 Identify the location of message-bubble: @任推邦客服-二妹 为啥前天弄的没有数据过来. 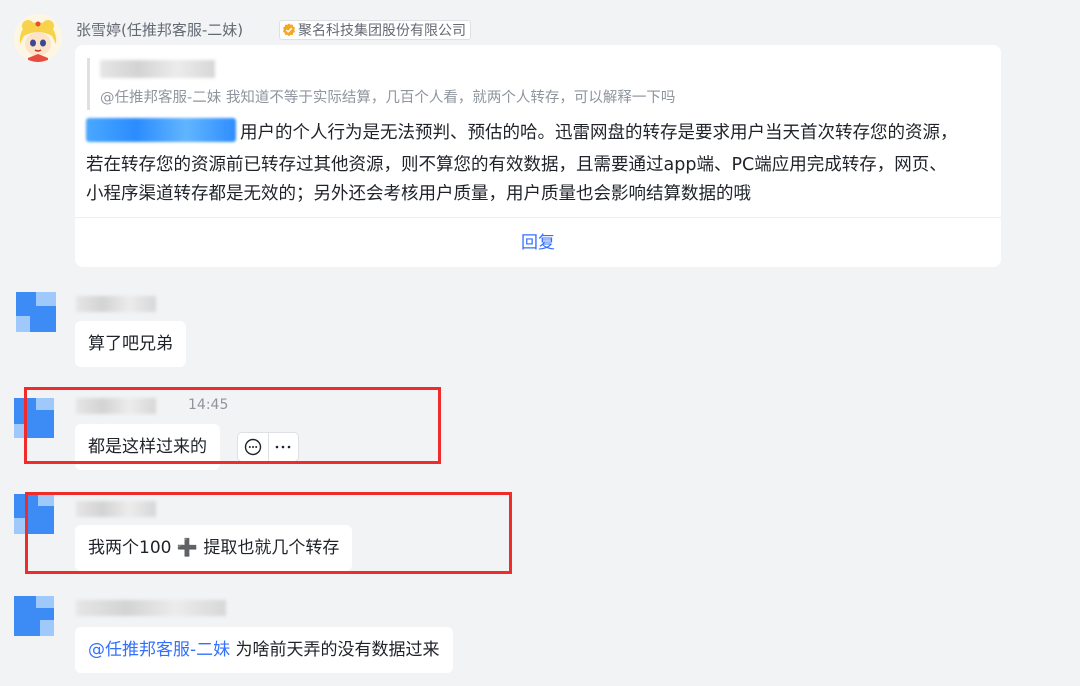
(264, 650).